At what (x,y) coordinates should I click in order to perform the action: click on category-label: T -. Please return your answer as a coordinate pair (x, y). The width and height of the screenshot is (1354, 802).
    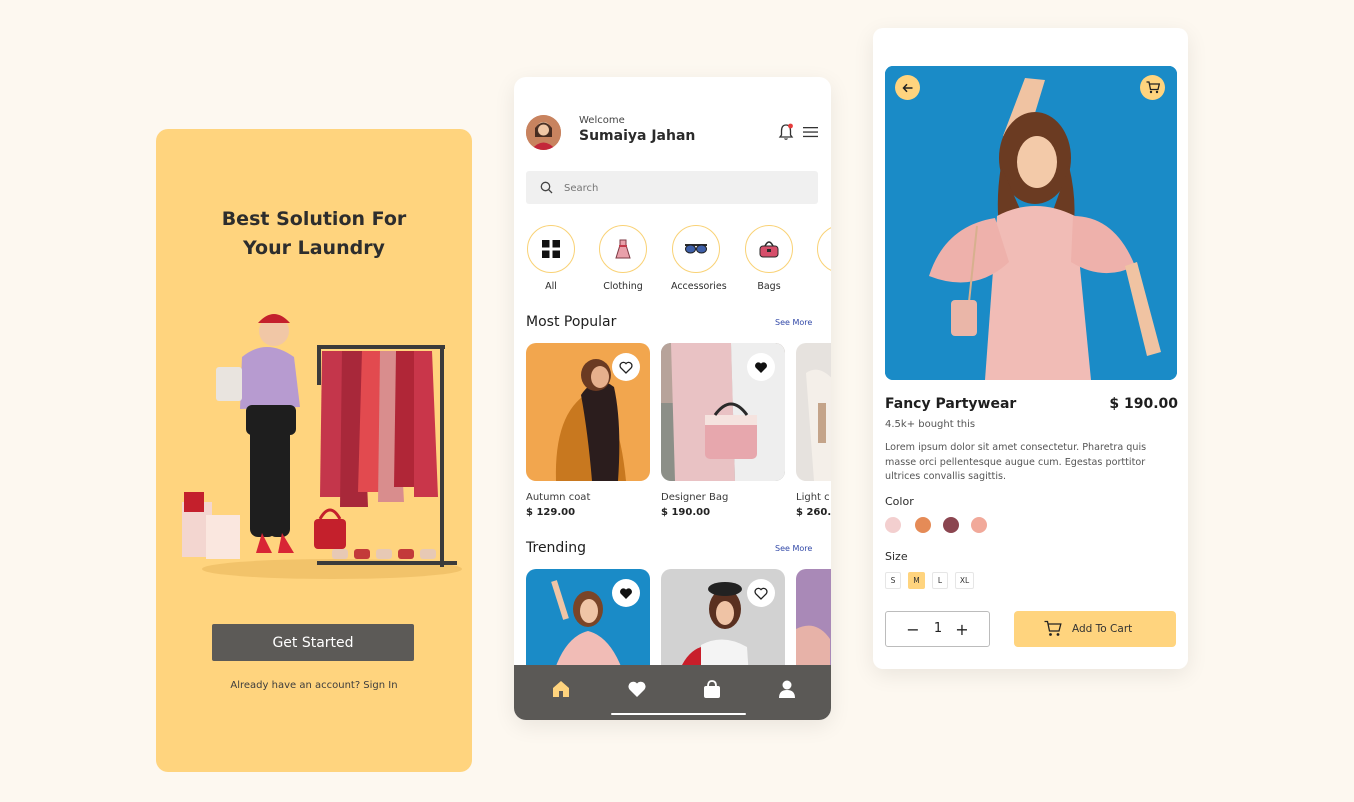
    Looking at the image, I should click on (823, 286).